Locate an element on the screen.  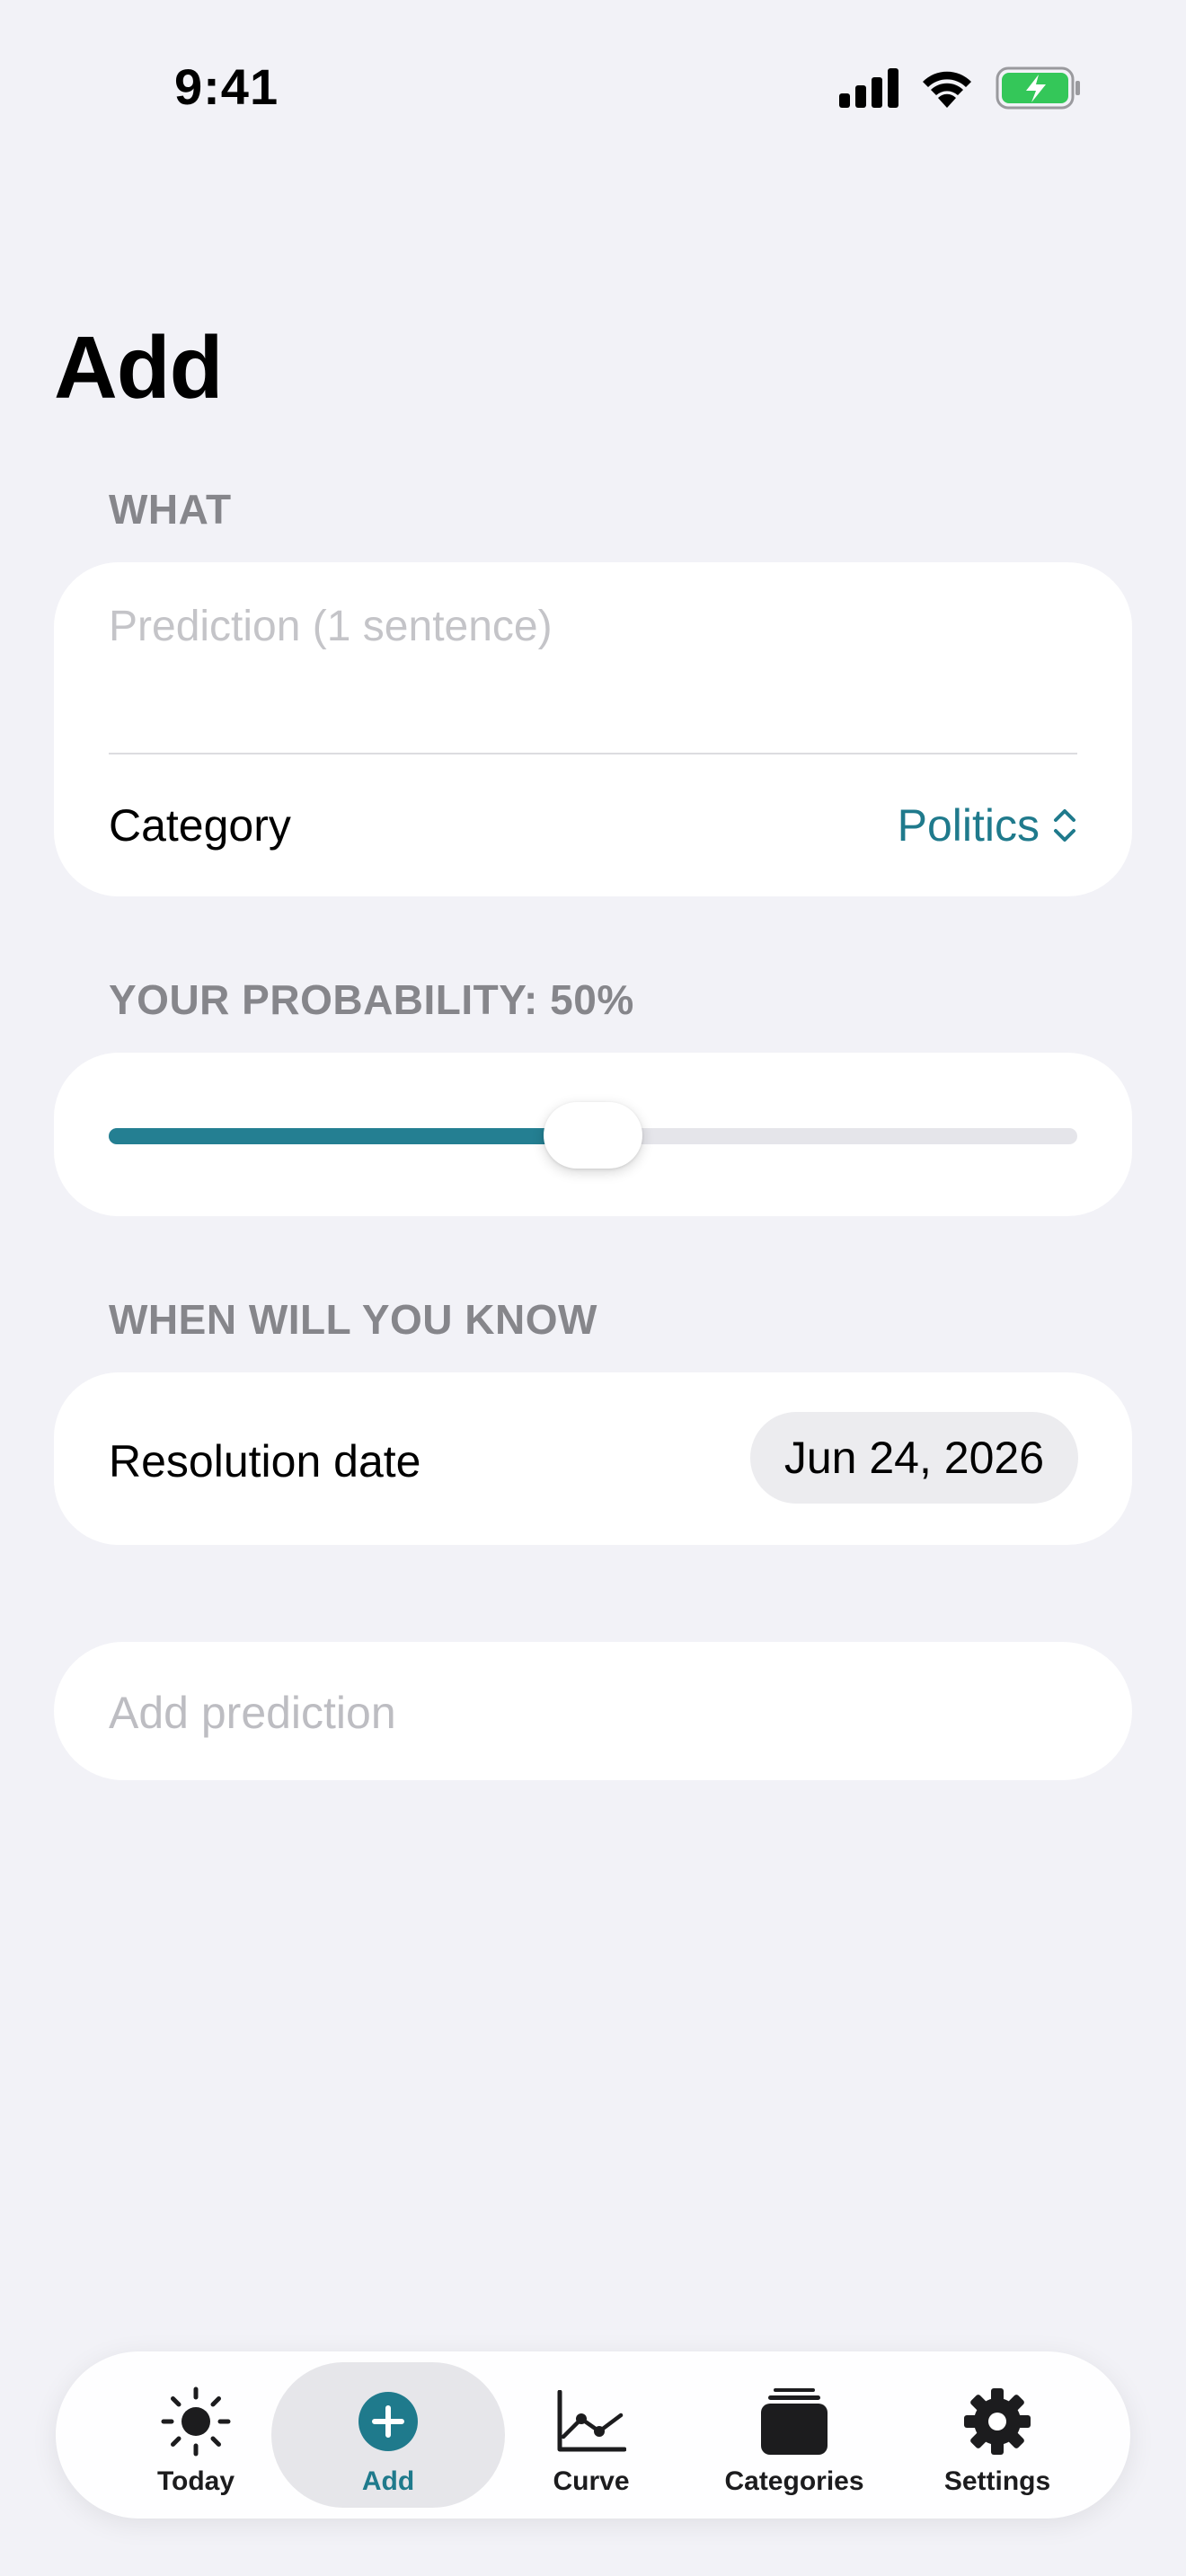
chevron-up-down-icon is located at coordinates (1064, 825).